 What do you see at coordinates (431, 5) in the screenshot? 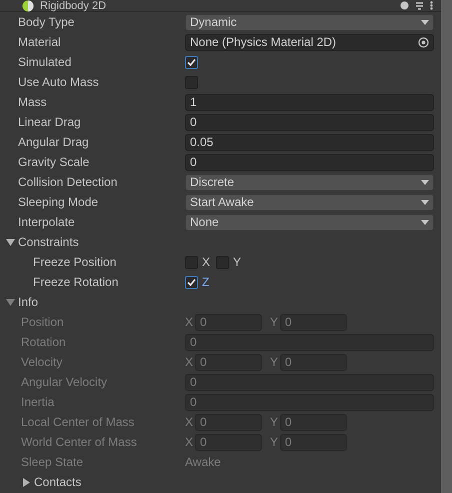
I see `menu-icon` at bounding box center [431, 5].